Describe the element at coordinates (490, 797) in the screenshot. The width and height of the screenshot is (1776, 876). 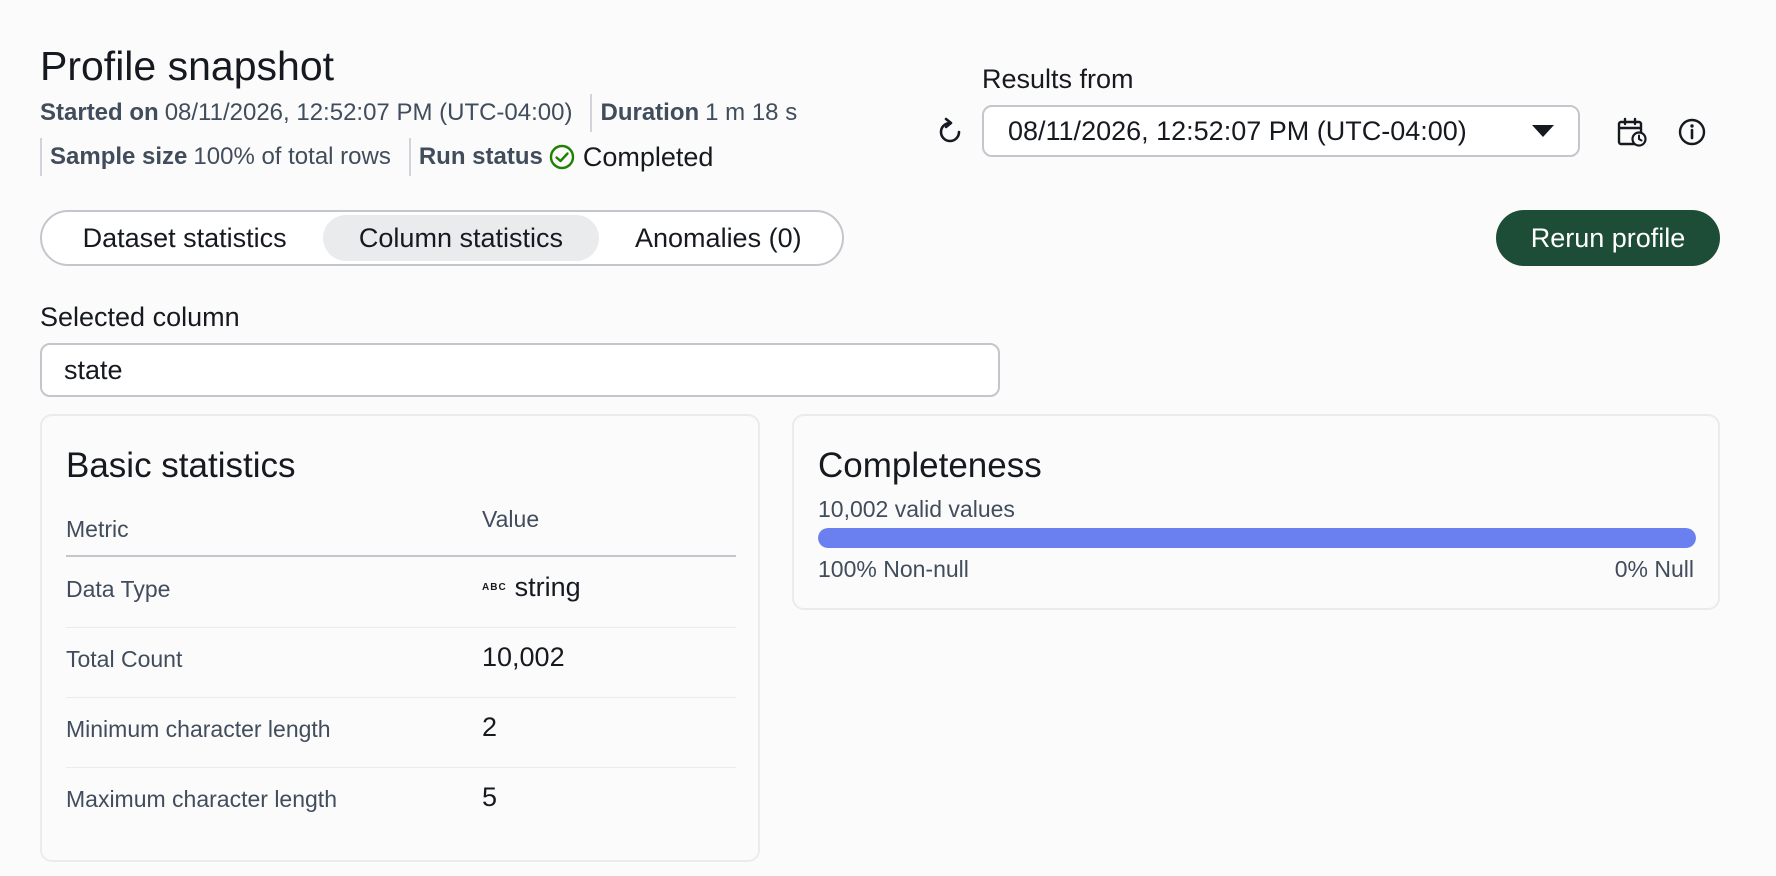
I see `table-row-value: 5` at that location.